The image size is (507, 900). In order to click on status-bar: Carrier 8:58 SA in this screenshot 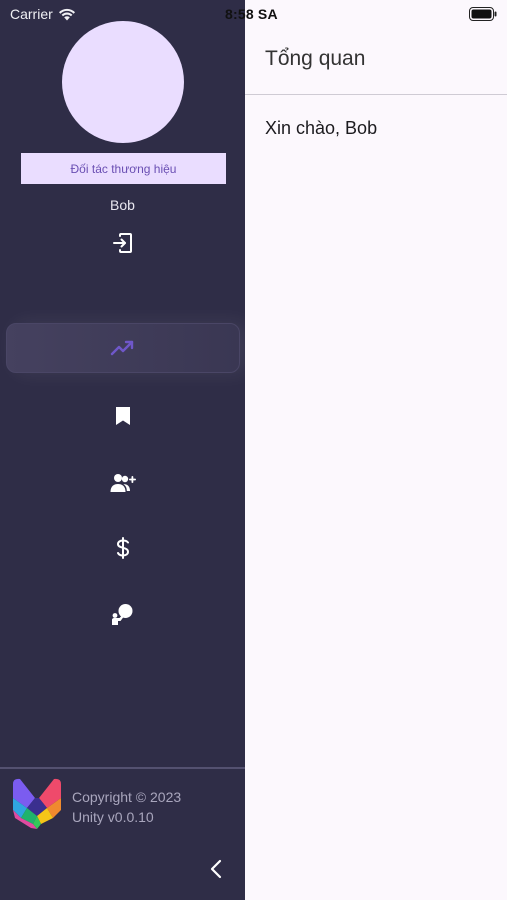, I will do `click(253, 14)`.